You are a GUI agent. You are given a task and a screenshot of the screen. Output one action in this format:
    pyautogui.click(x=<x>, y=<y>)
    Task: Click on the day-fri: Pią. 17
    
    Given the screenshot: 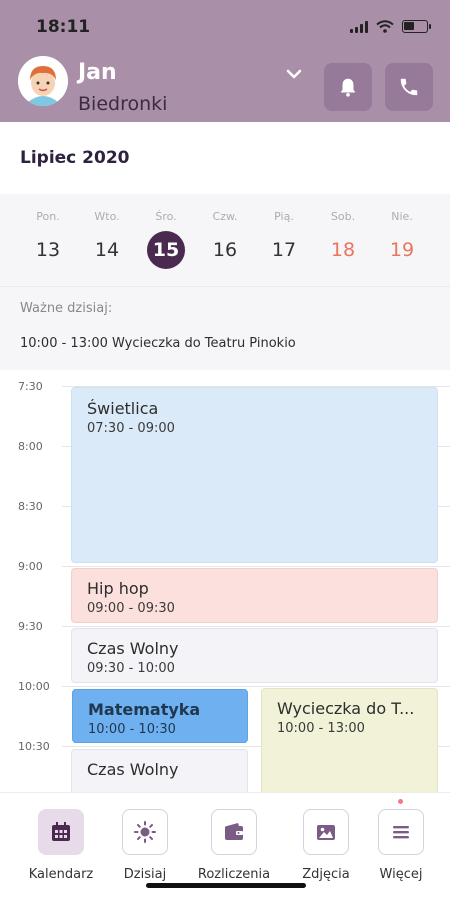 What is the action you would take?
    pyautogui.click(x=284, y=231)
    